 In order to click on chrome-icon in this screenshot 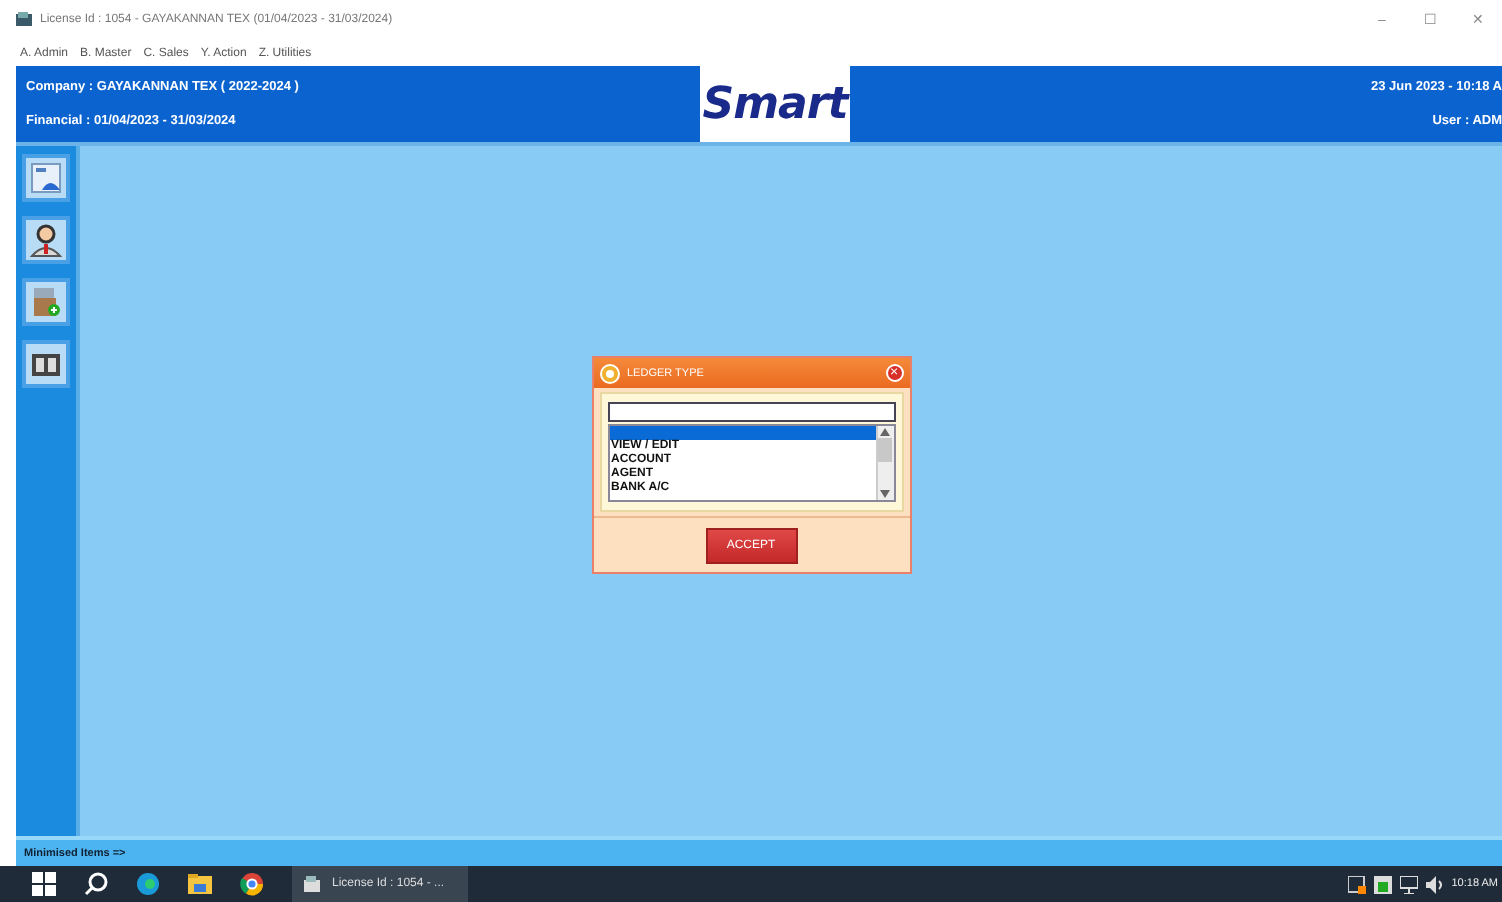, I will do `click(252, 884)`.